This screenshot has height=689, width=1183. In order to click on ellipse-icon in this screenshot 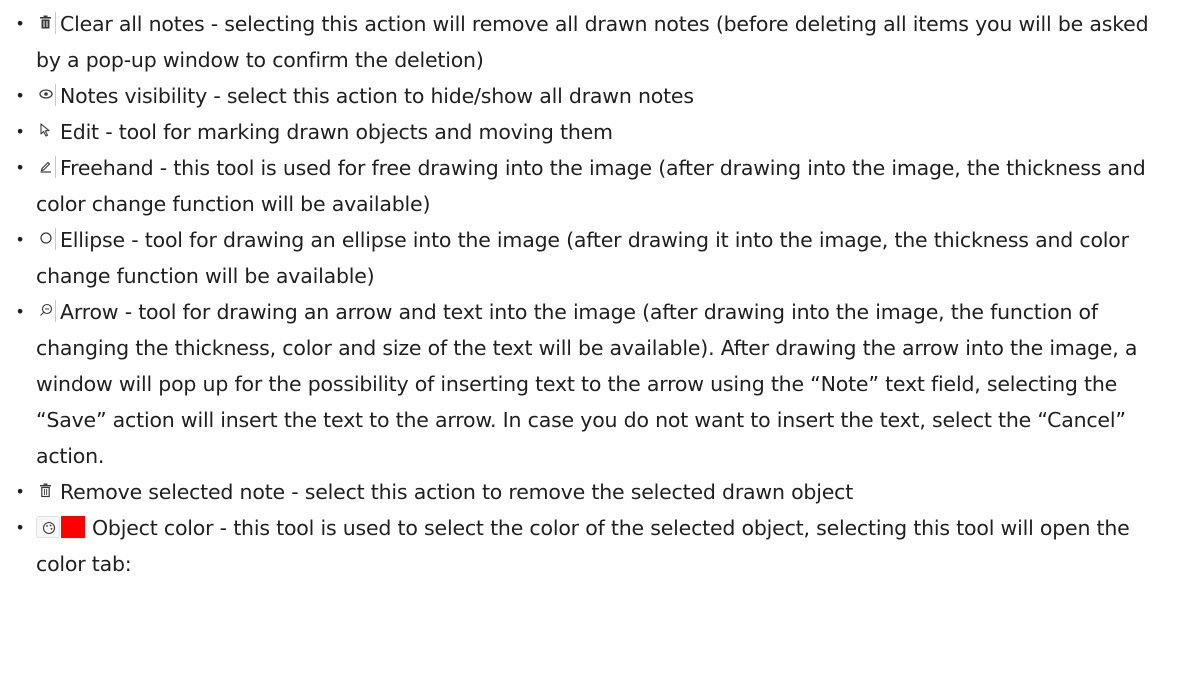, I will do `click(46, 239)`.